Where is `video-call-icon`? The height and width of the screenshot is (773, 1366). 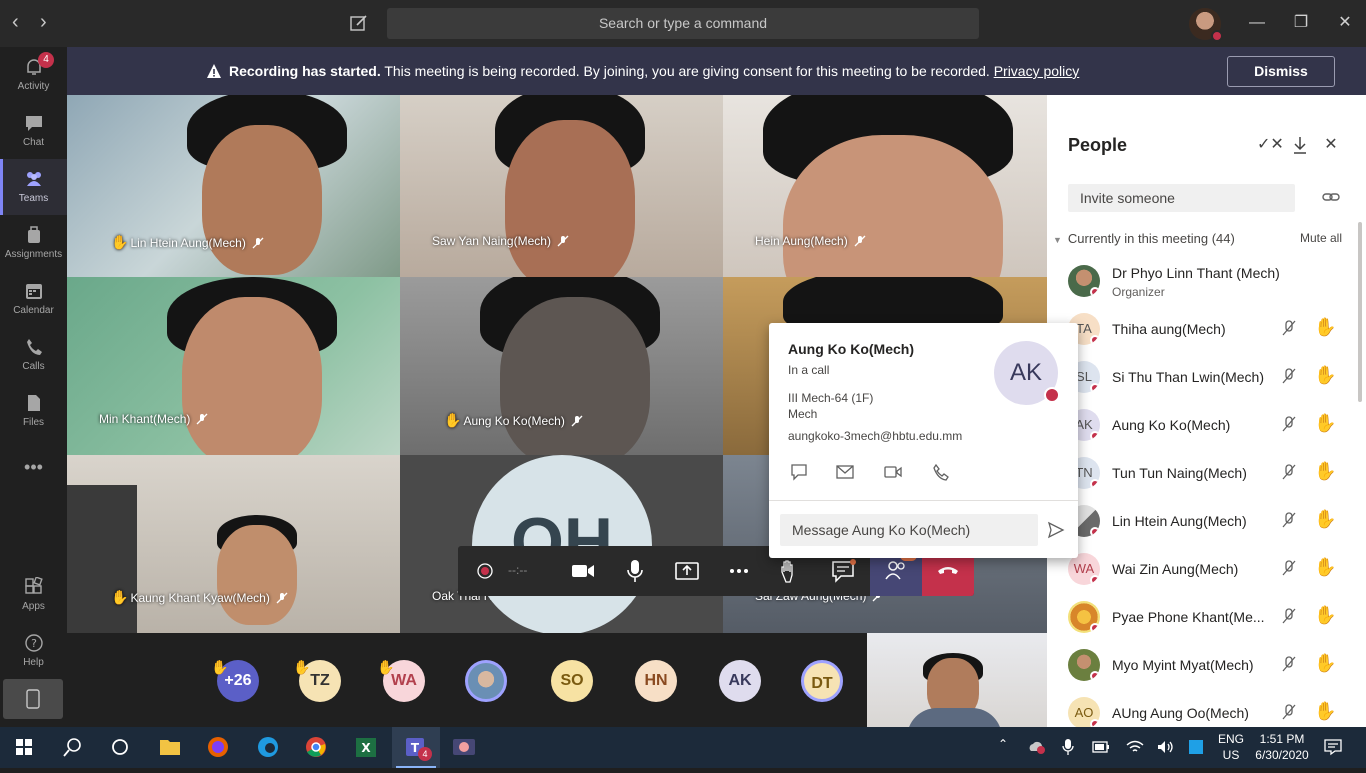 video-call-icon is located at coordinates (893, 472).